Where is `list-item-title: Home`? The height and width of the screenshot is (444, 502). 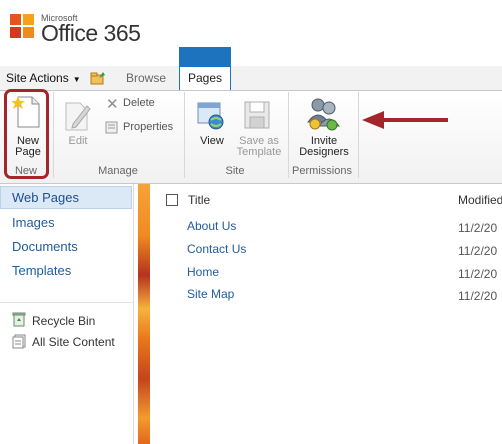 list-item-title: Home is located at coordinates (203, 272).